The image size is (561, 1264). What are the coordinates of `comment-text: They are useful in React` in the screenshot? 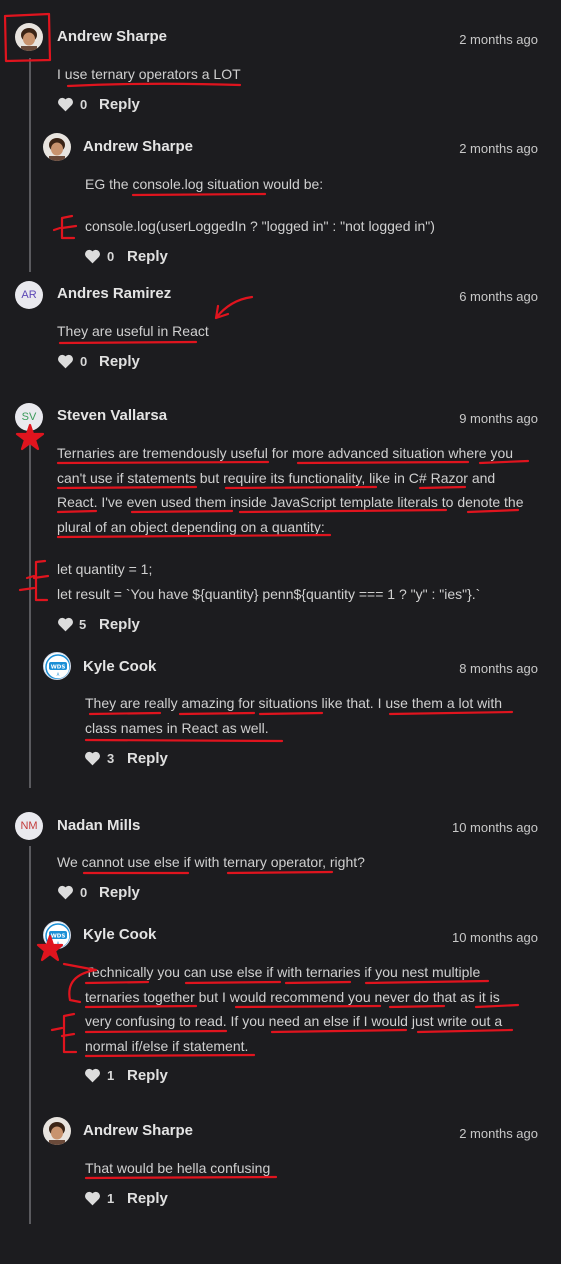 It's located at (133, 331).